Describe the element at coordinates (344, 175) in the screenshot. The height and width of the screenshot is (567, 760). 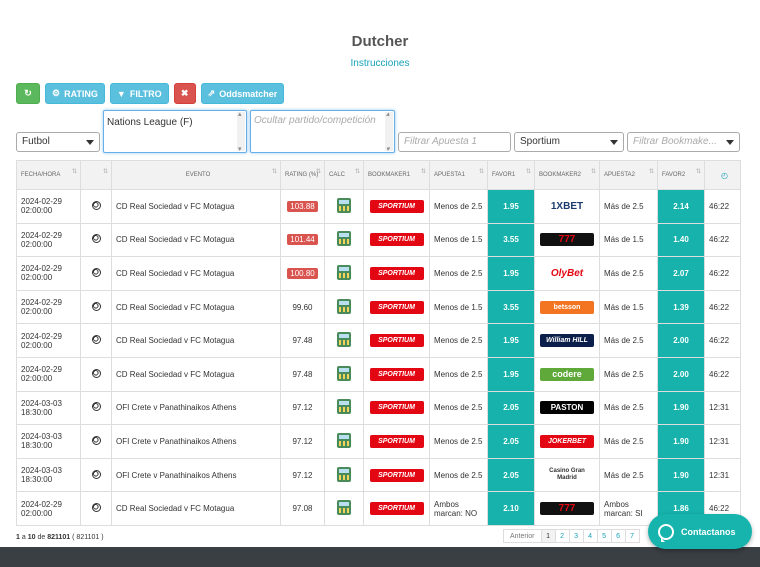
I see `col-calc: CALC ⇅` at that location.